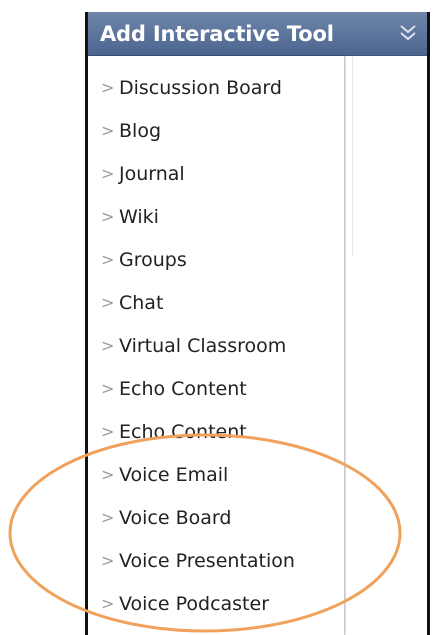  I want to click on menu-item-label: Voice Board, so click(175, 517).